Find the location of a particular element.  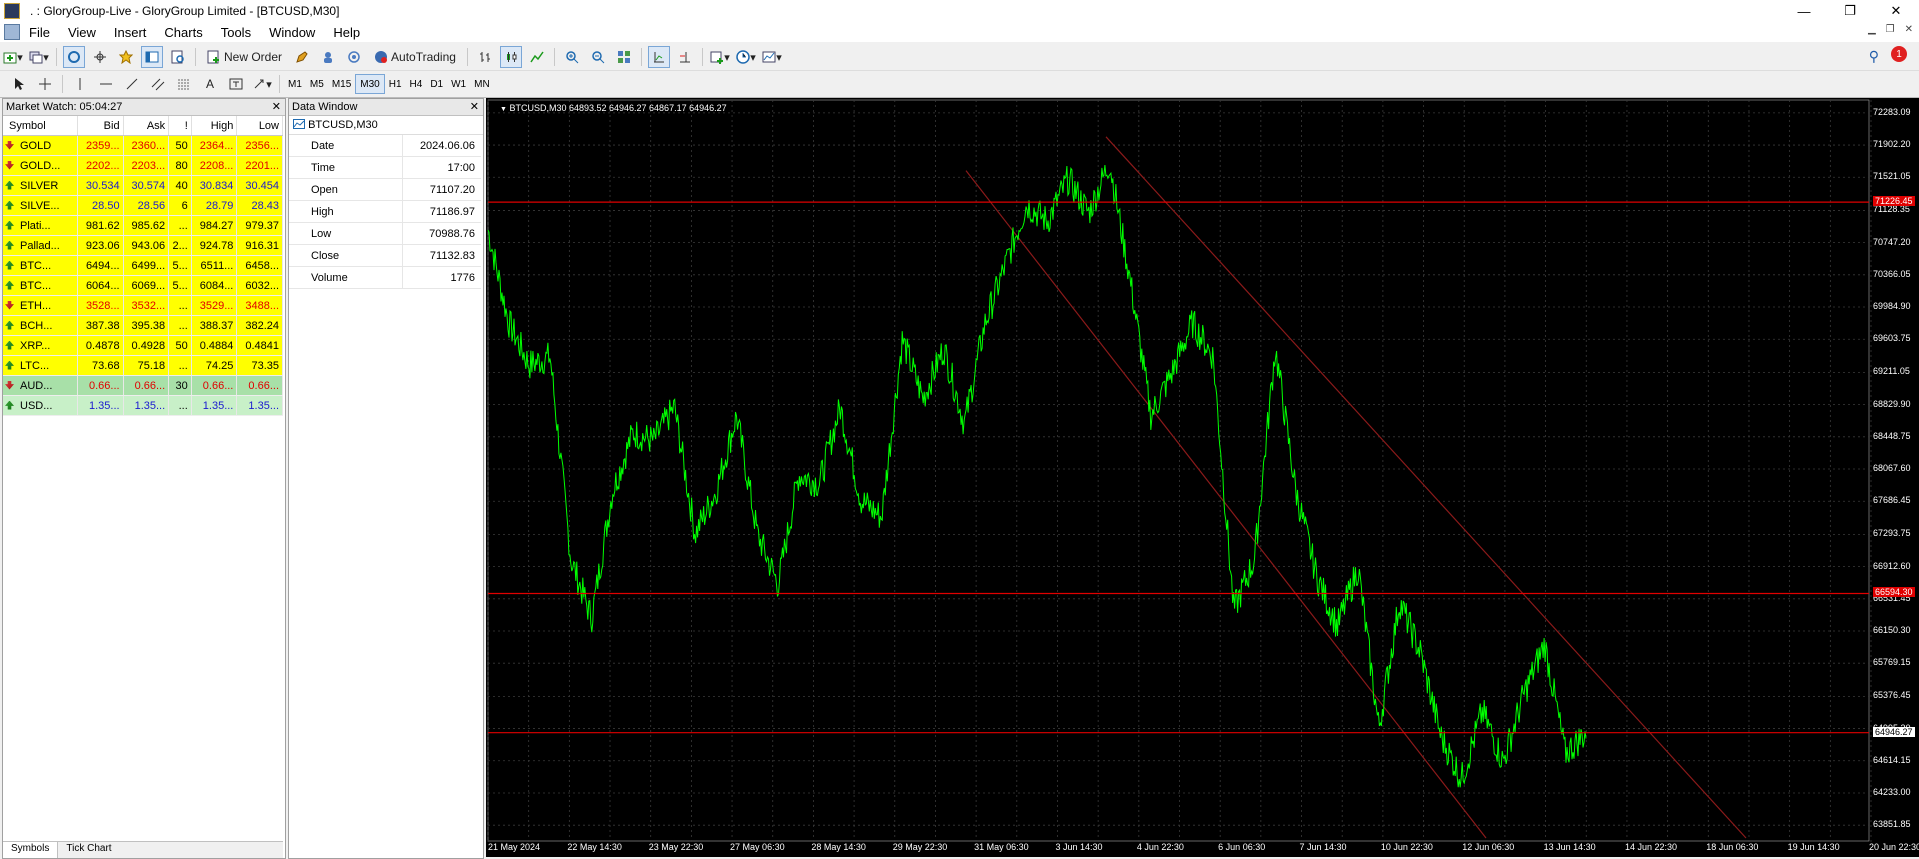

autotrading-button: AutoTrading is located at coordinates (415, 57).